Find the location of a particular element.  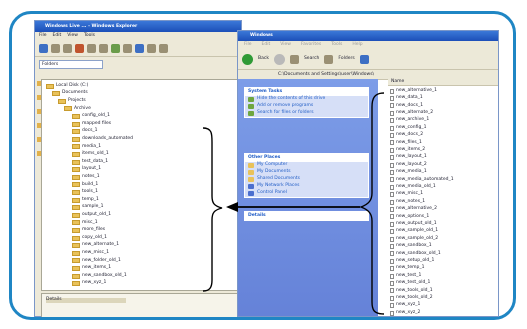

tree-item: mapped files is located at coordinates (91, 124).